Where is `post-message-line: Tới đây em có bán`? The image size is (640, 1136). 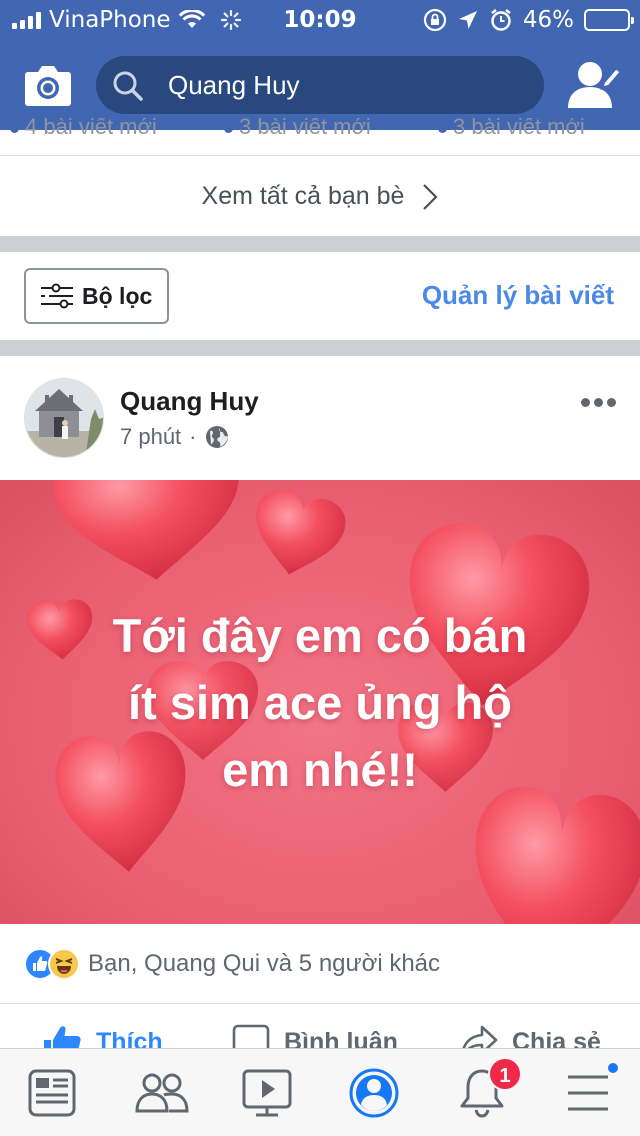
post-message-line: Tới đây em có bán is located at coordinates (320, 635).